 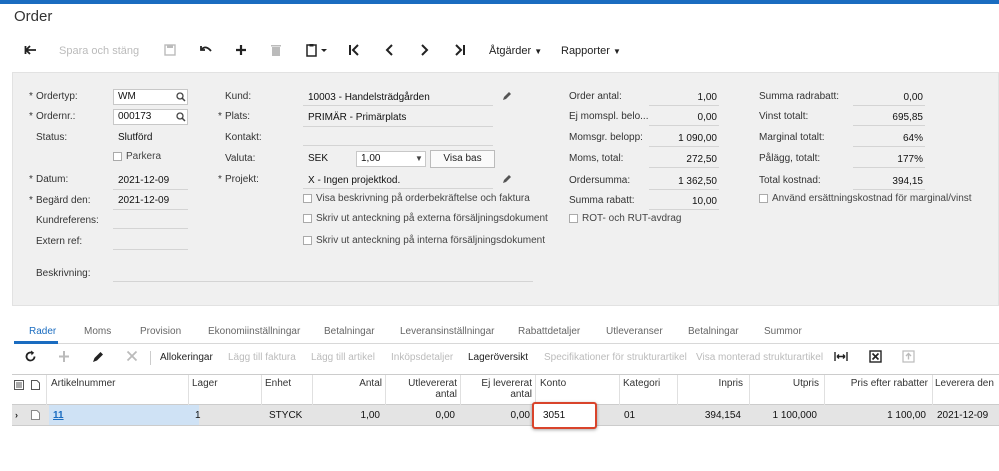 What do you see at coordinates (198, 415) in the screenshot?
I see `cell-warehouse: 1` at bounding box center [198, 415].